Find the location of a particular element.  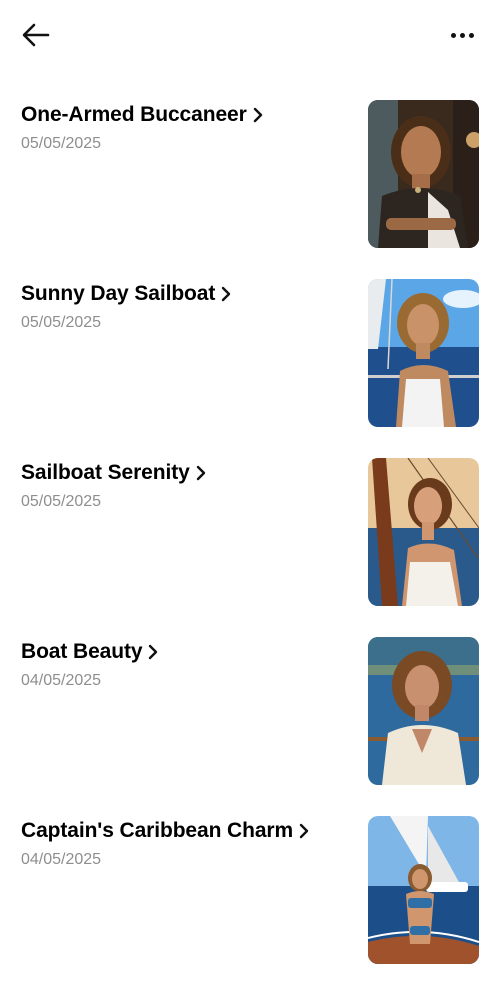

item-title: One-Armed Buccaneer is located at coordinates (134, 114).